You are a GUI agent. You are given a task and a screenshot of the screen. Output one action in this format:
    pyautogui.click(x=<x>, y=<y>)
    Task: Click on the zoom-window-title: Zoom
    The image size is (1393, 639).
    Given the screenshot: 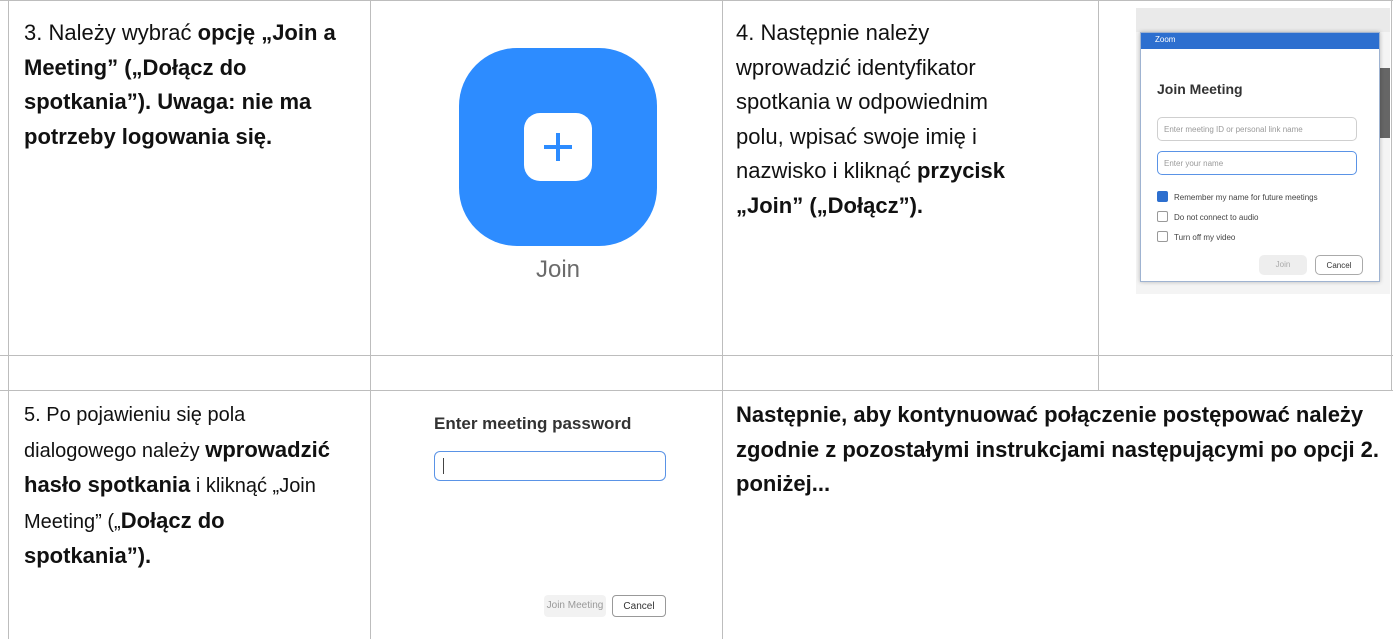 What is the action you would take?
    pyautogui.click(x=1165, y=39)
    